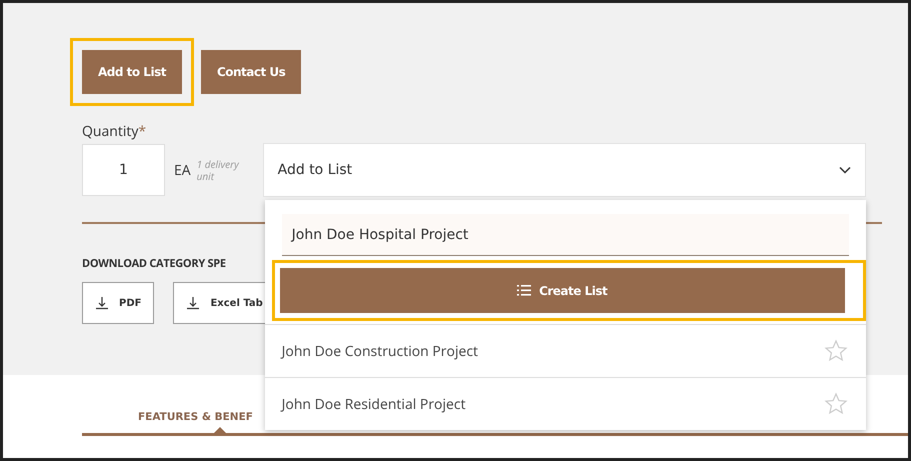  I want to click on download-heading: DOWNLOAD CATEGORY SPE, so click(154, 263).